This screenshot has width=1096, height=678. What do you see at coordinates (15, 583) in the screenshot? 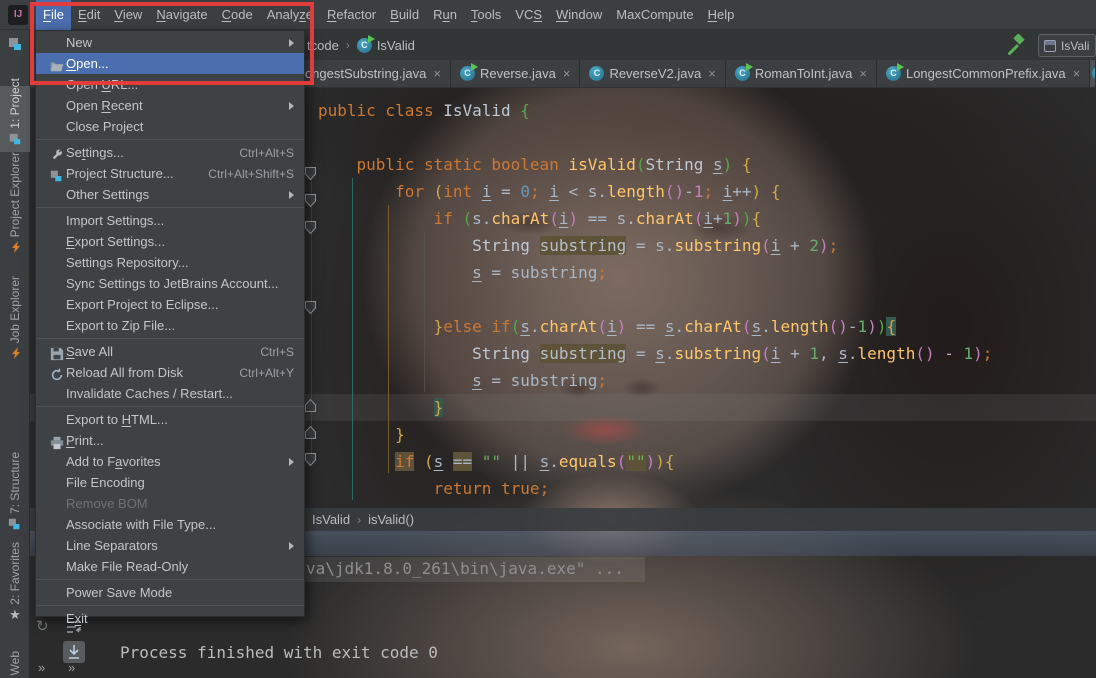
I see `stripe-item-2-favorites: 2: Favorites ★` at bounding box center [15, 583].